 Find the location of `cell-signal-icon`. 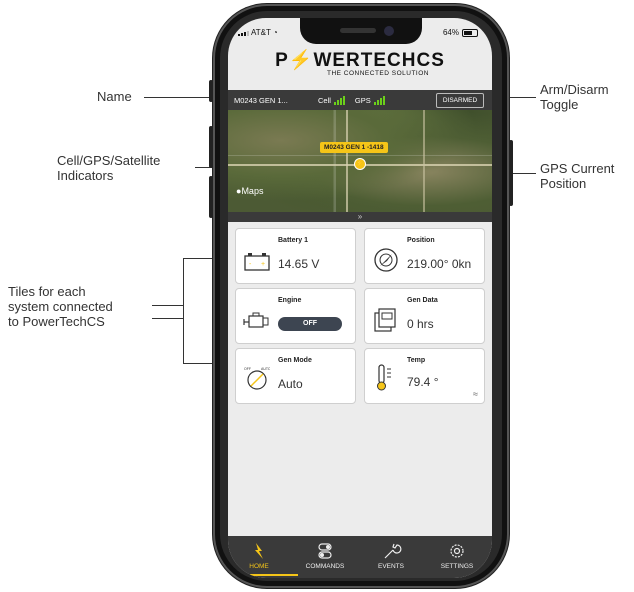

cell-signal-icon is located at coordinates (243, 33).